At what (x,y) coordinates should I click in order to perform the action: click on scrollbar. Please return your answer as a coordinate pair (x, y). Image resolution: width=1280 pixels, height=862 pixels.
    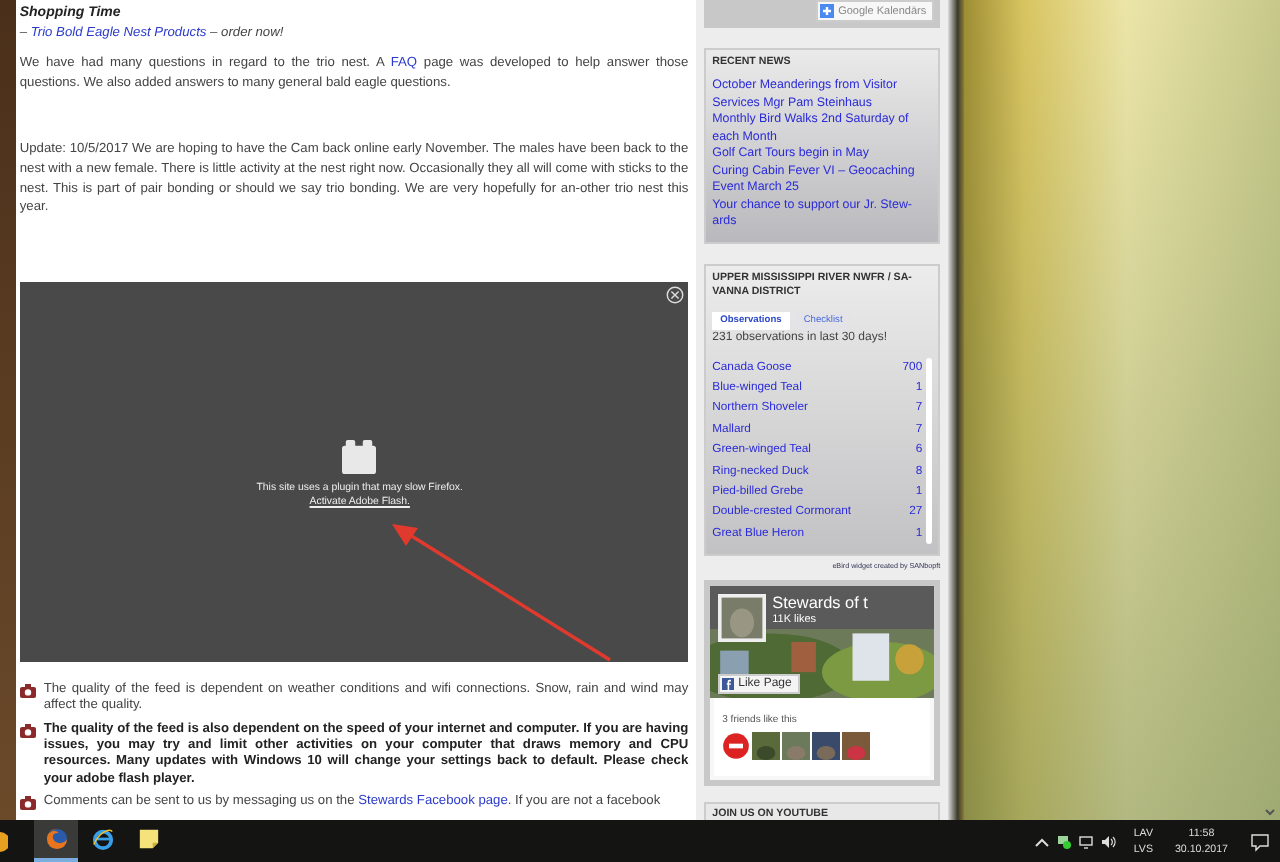
    Looking at the image, I should click on (929, 451).